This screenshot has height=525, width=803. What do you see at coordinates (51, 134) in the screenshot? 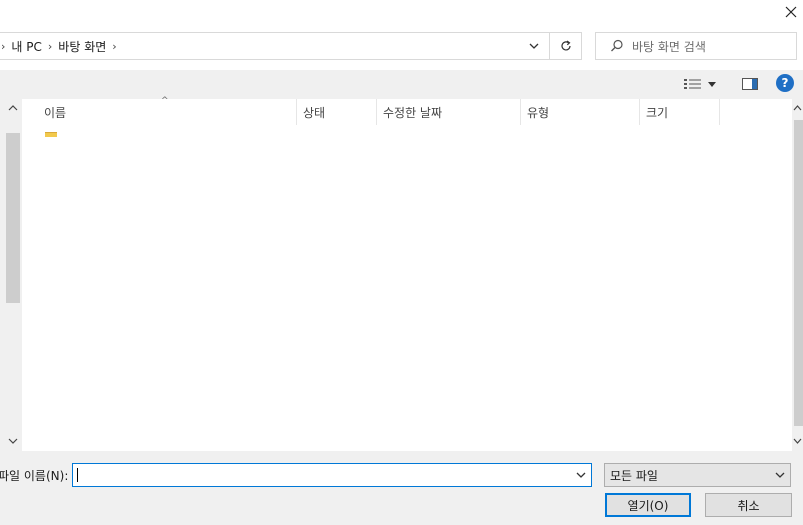
I see `folder-icon` at bounding box center [51, 134].